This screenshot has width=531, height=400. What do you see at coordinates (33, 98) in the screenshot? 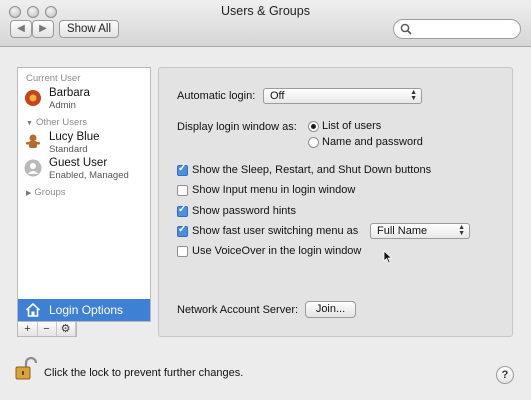
I see `flower-avatar` at bounding box center [33, 98].